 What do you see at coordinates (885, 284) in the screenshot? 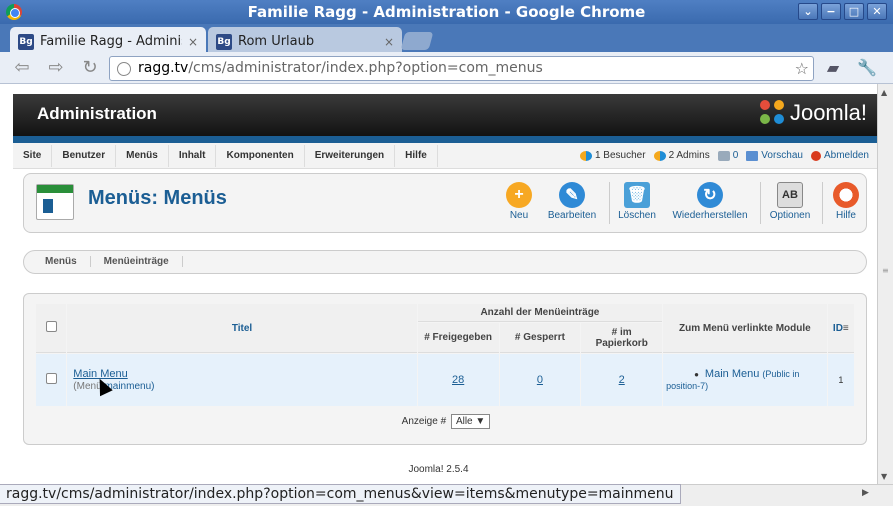
I see `vertical-scrollbar: ▲ ≡ ▼` at bounding box center [885, 284].